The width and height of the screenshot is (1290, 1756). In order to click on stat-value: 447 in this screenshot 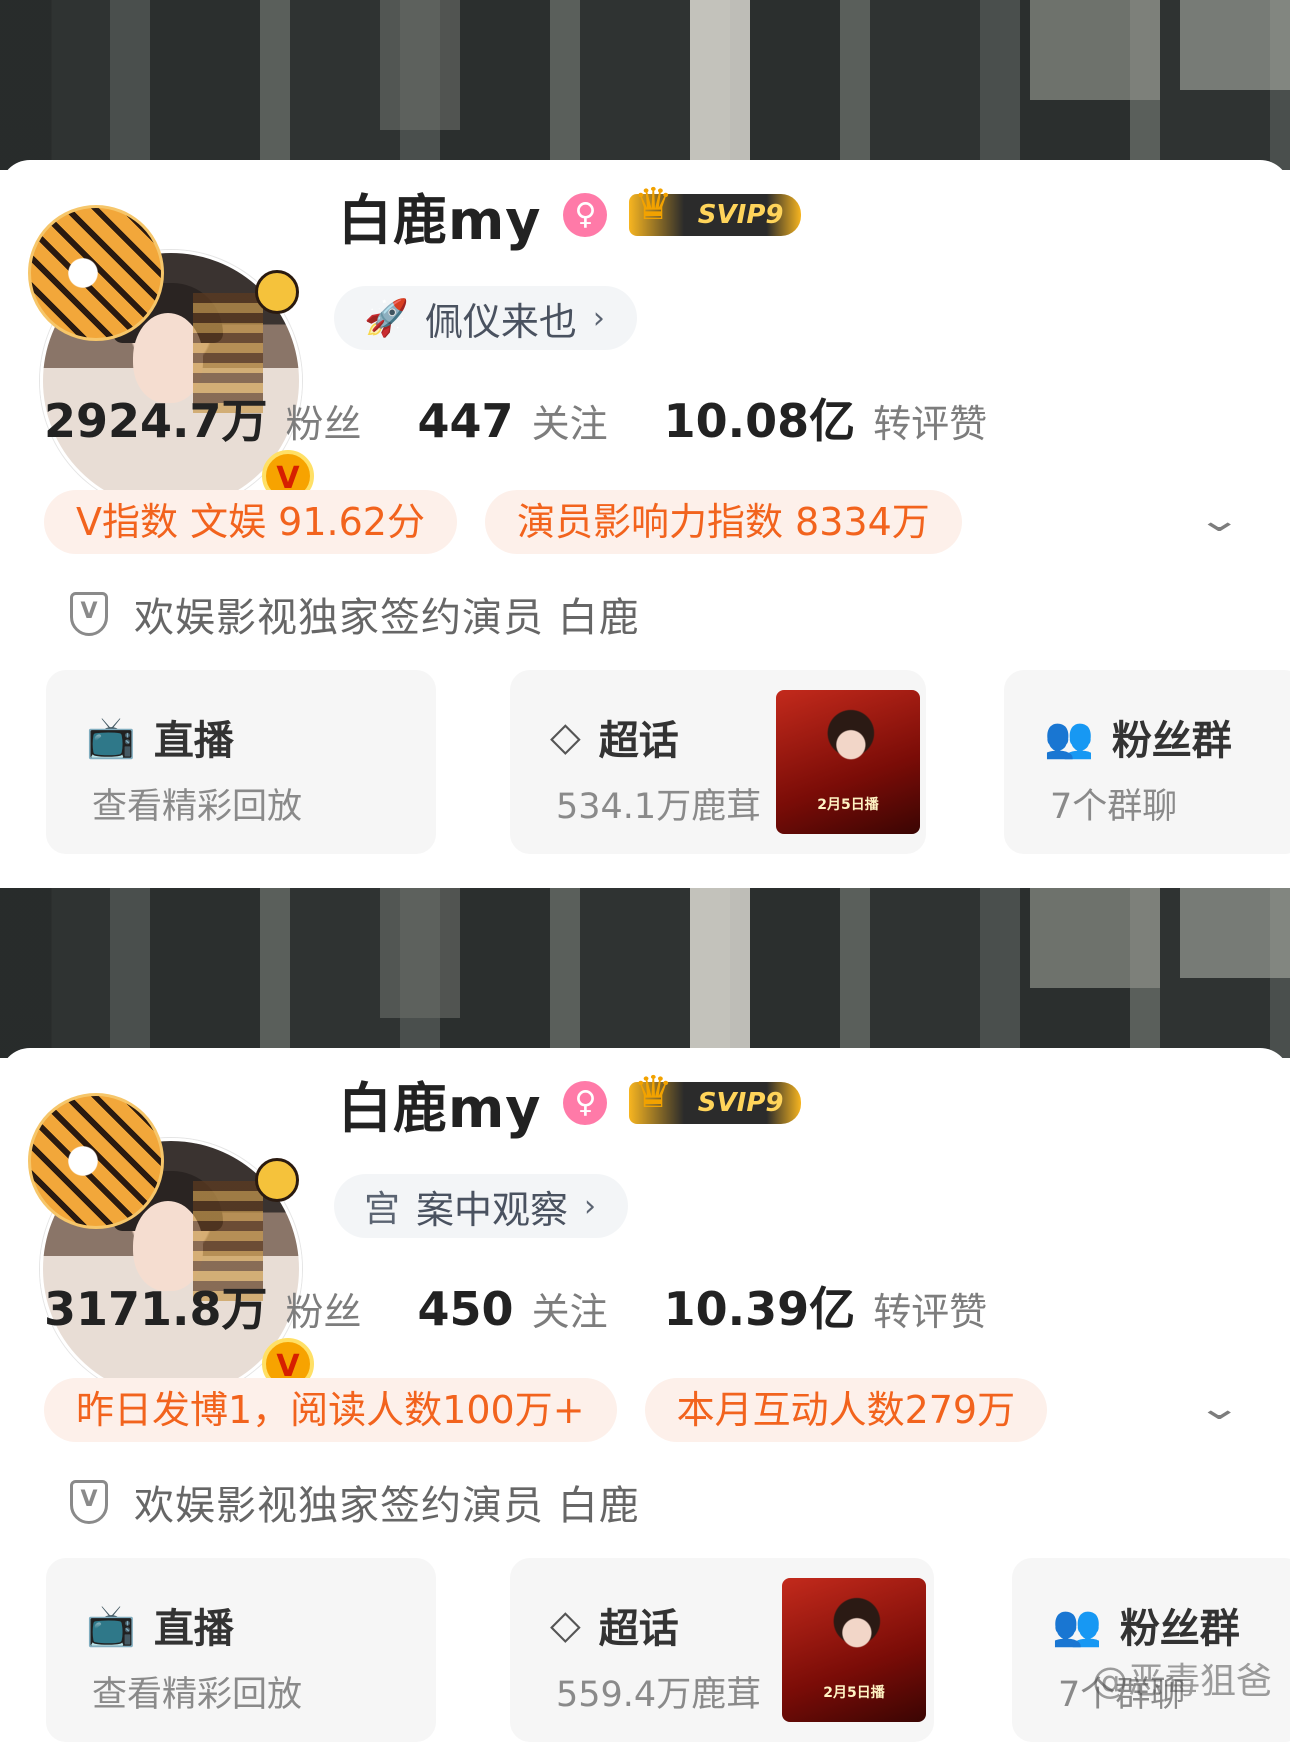, I will do `click(465, 421)`.